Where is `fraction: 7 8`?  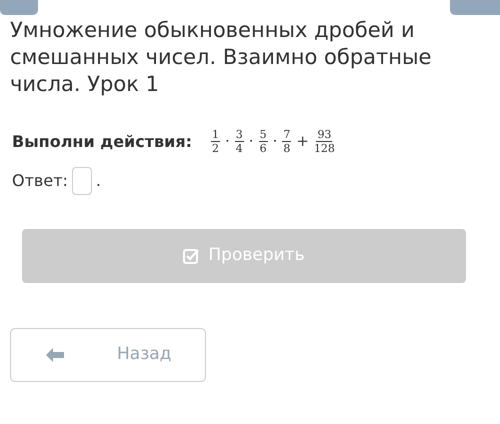
fraction: 7 8 is located at coordinates (287, 141).